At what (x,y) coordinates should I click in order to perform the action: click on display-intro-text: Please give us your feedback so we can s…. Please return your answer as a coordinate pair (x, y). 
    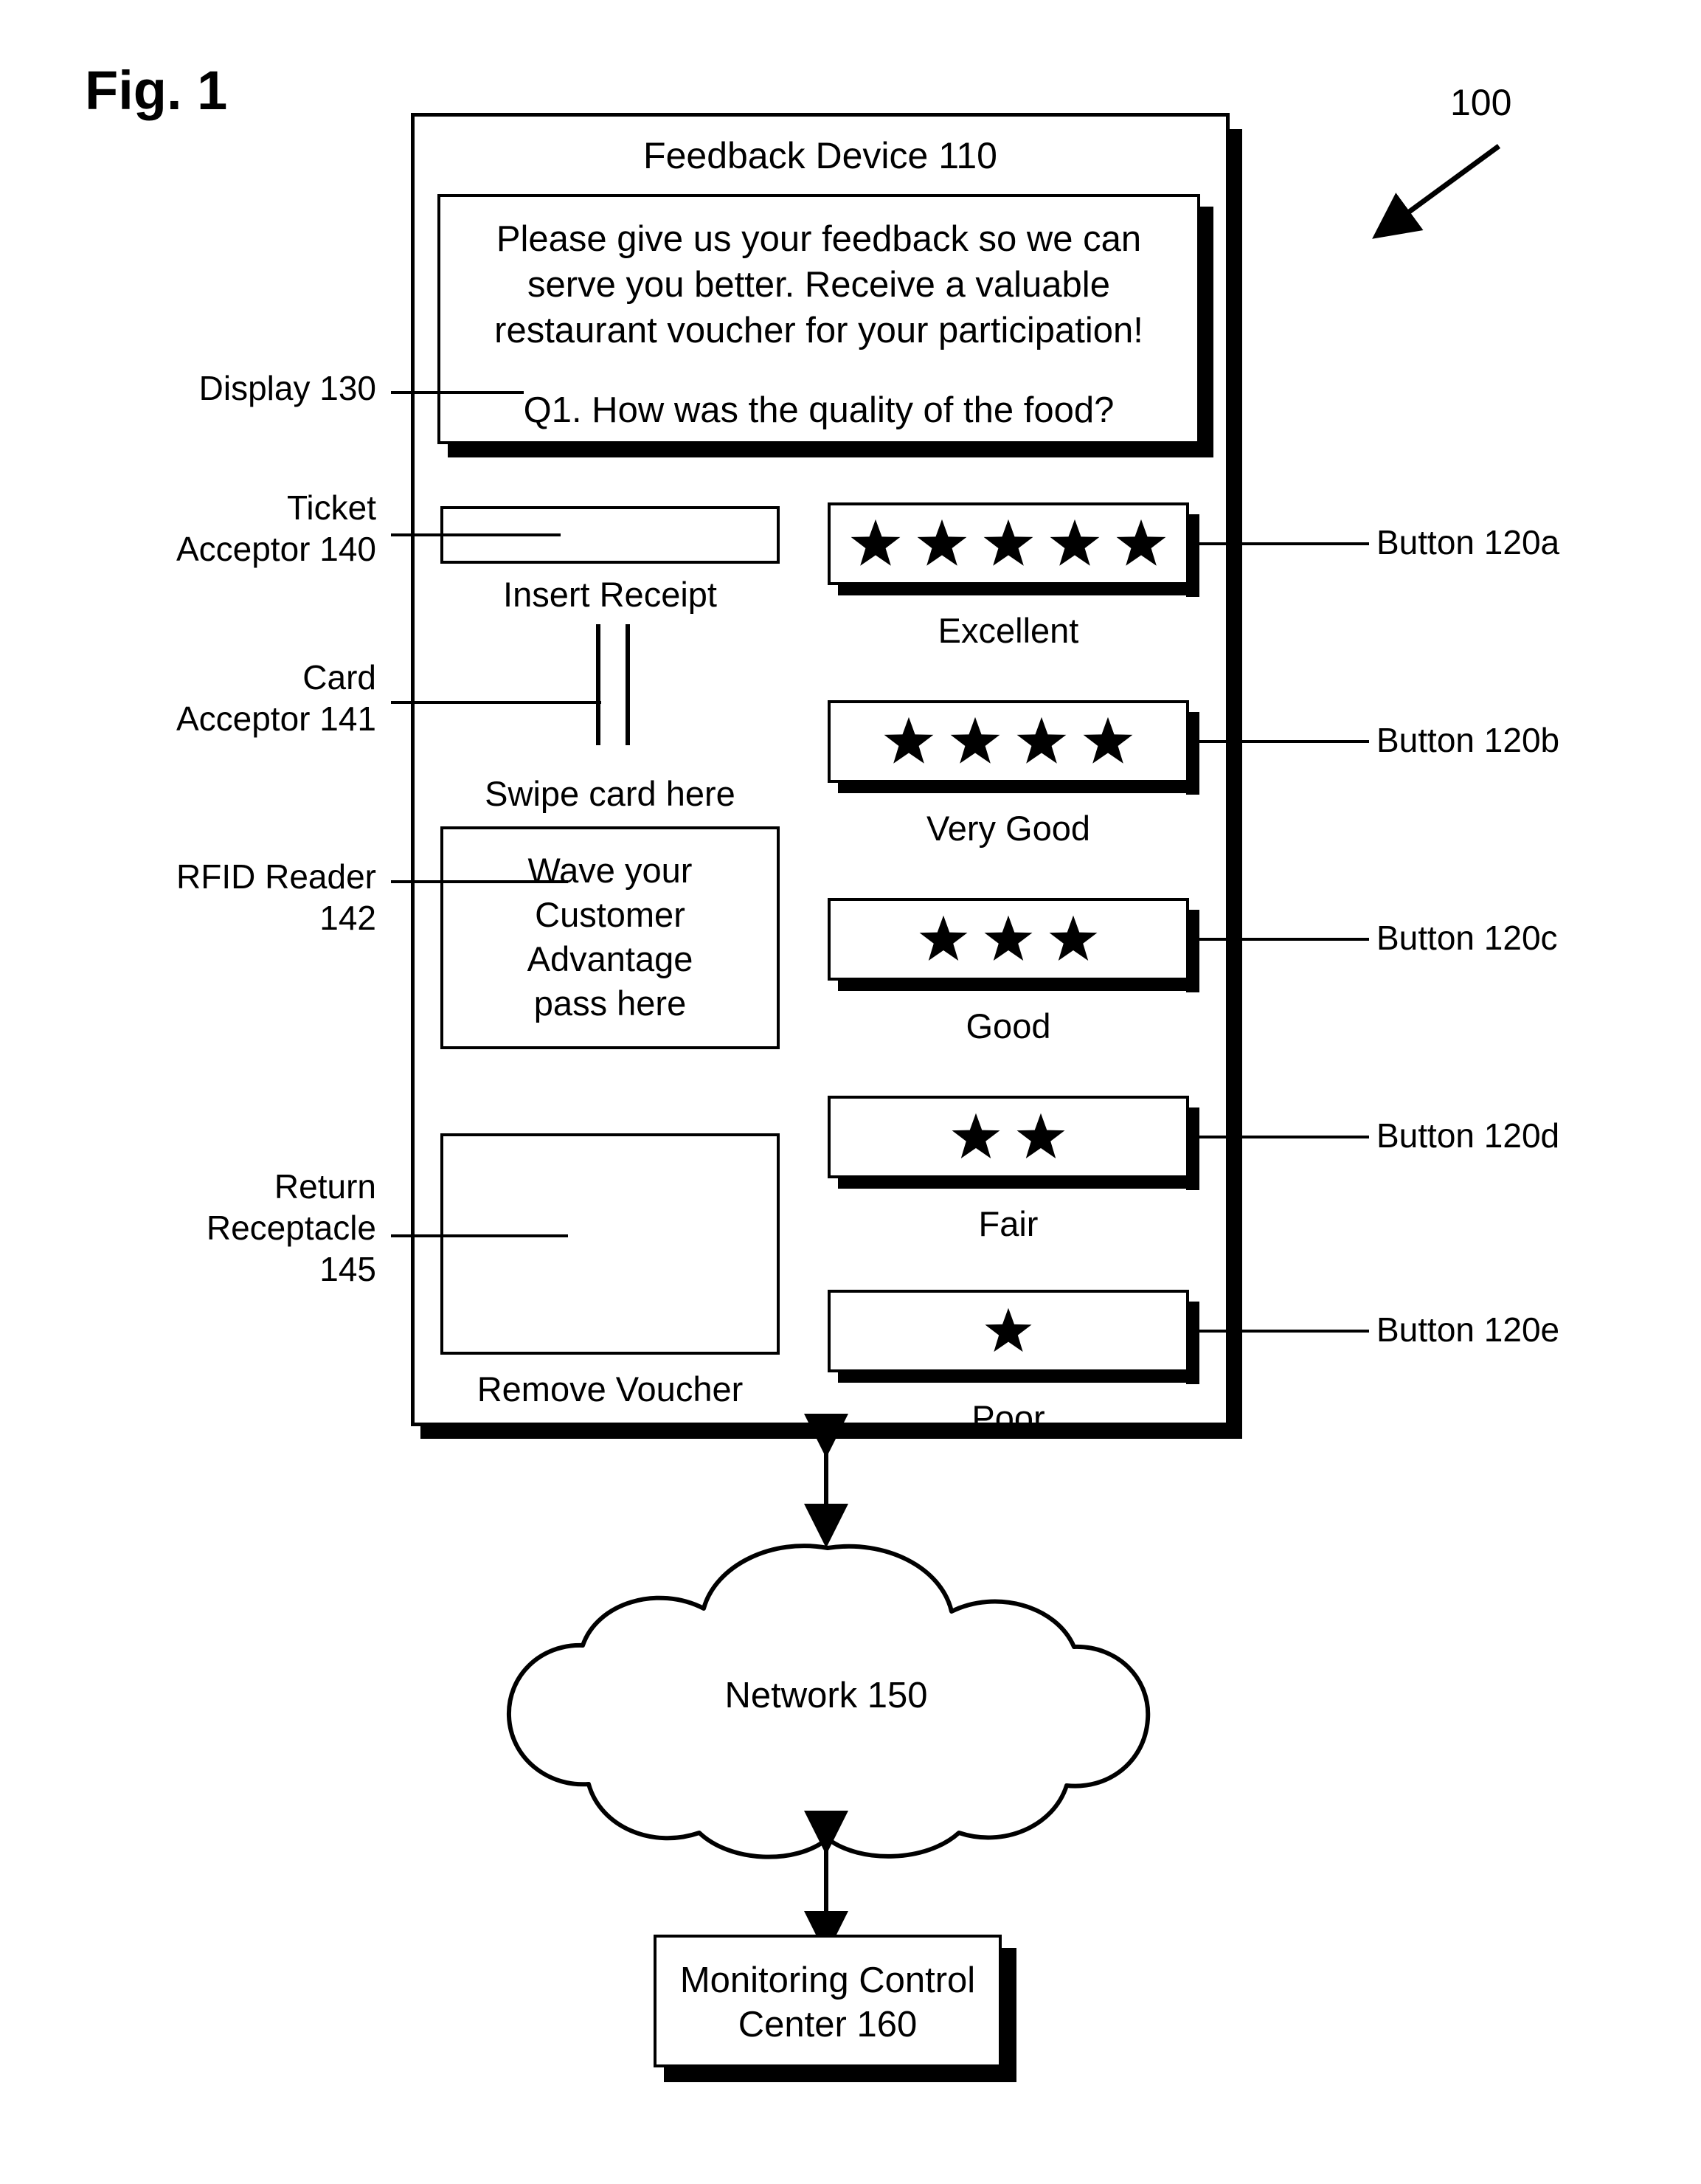
    Looking at the image, I should click on (819, 284).